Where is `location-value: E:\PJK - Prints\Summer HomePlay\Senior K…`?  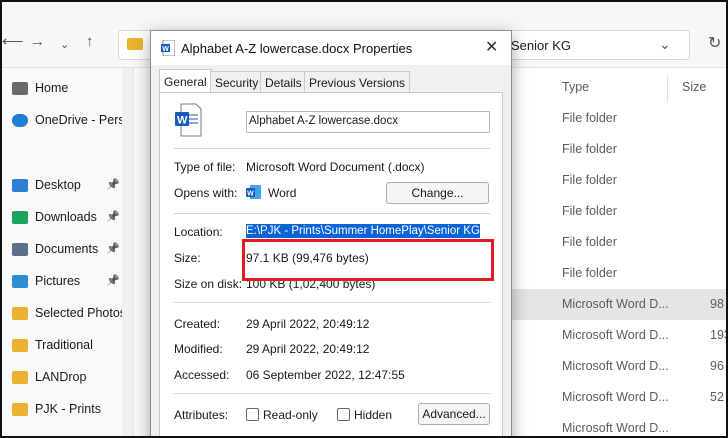
location-value: E:\PJK - Prints\Summer HomePlay\Senior K… is located at coordinates (363, 231).